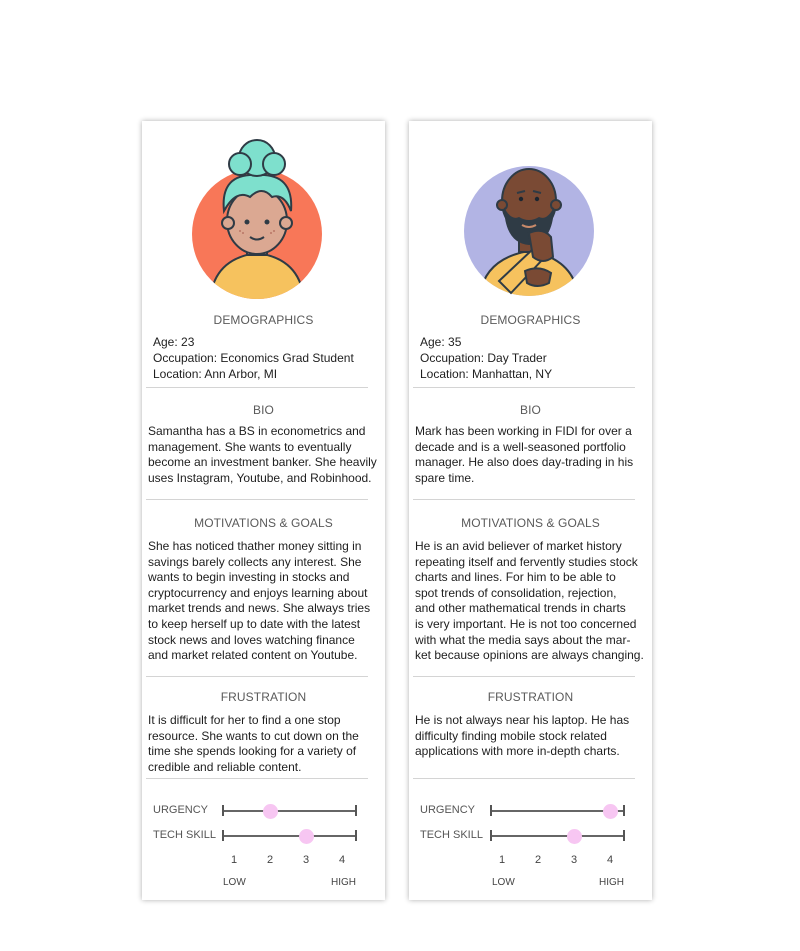  What do you see at coordinates (250, 446) in the screenshot?
I see `bio-line: management. She wants to eventually` at bounding box center [250, 446].